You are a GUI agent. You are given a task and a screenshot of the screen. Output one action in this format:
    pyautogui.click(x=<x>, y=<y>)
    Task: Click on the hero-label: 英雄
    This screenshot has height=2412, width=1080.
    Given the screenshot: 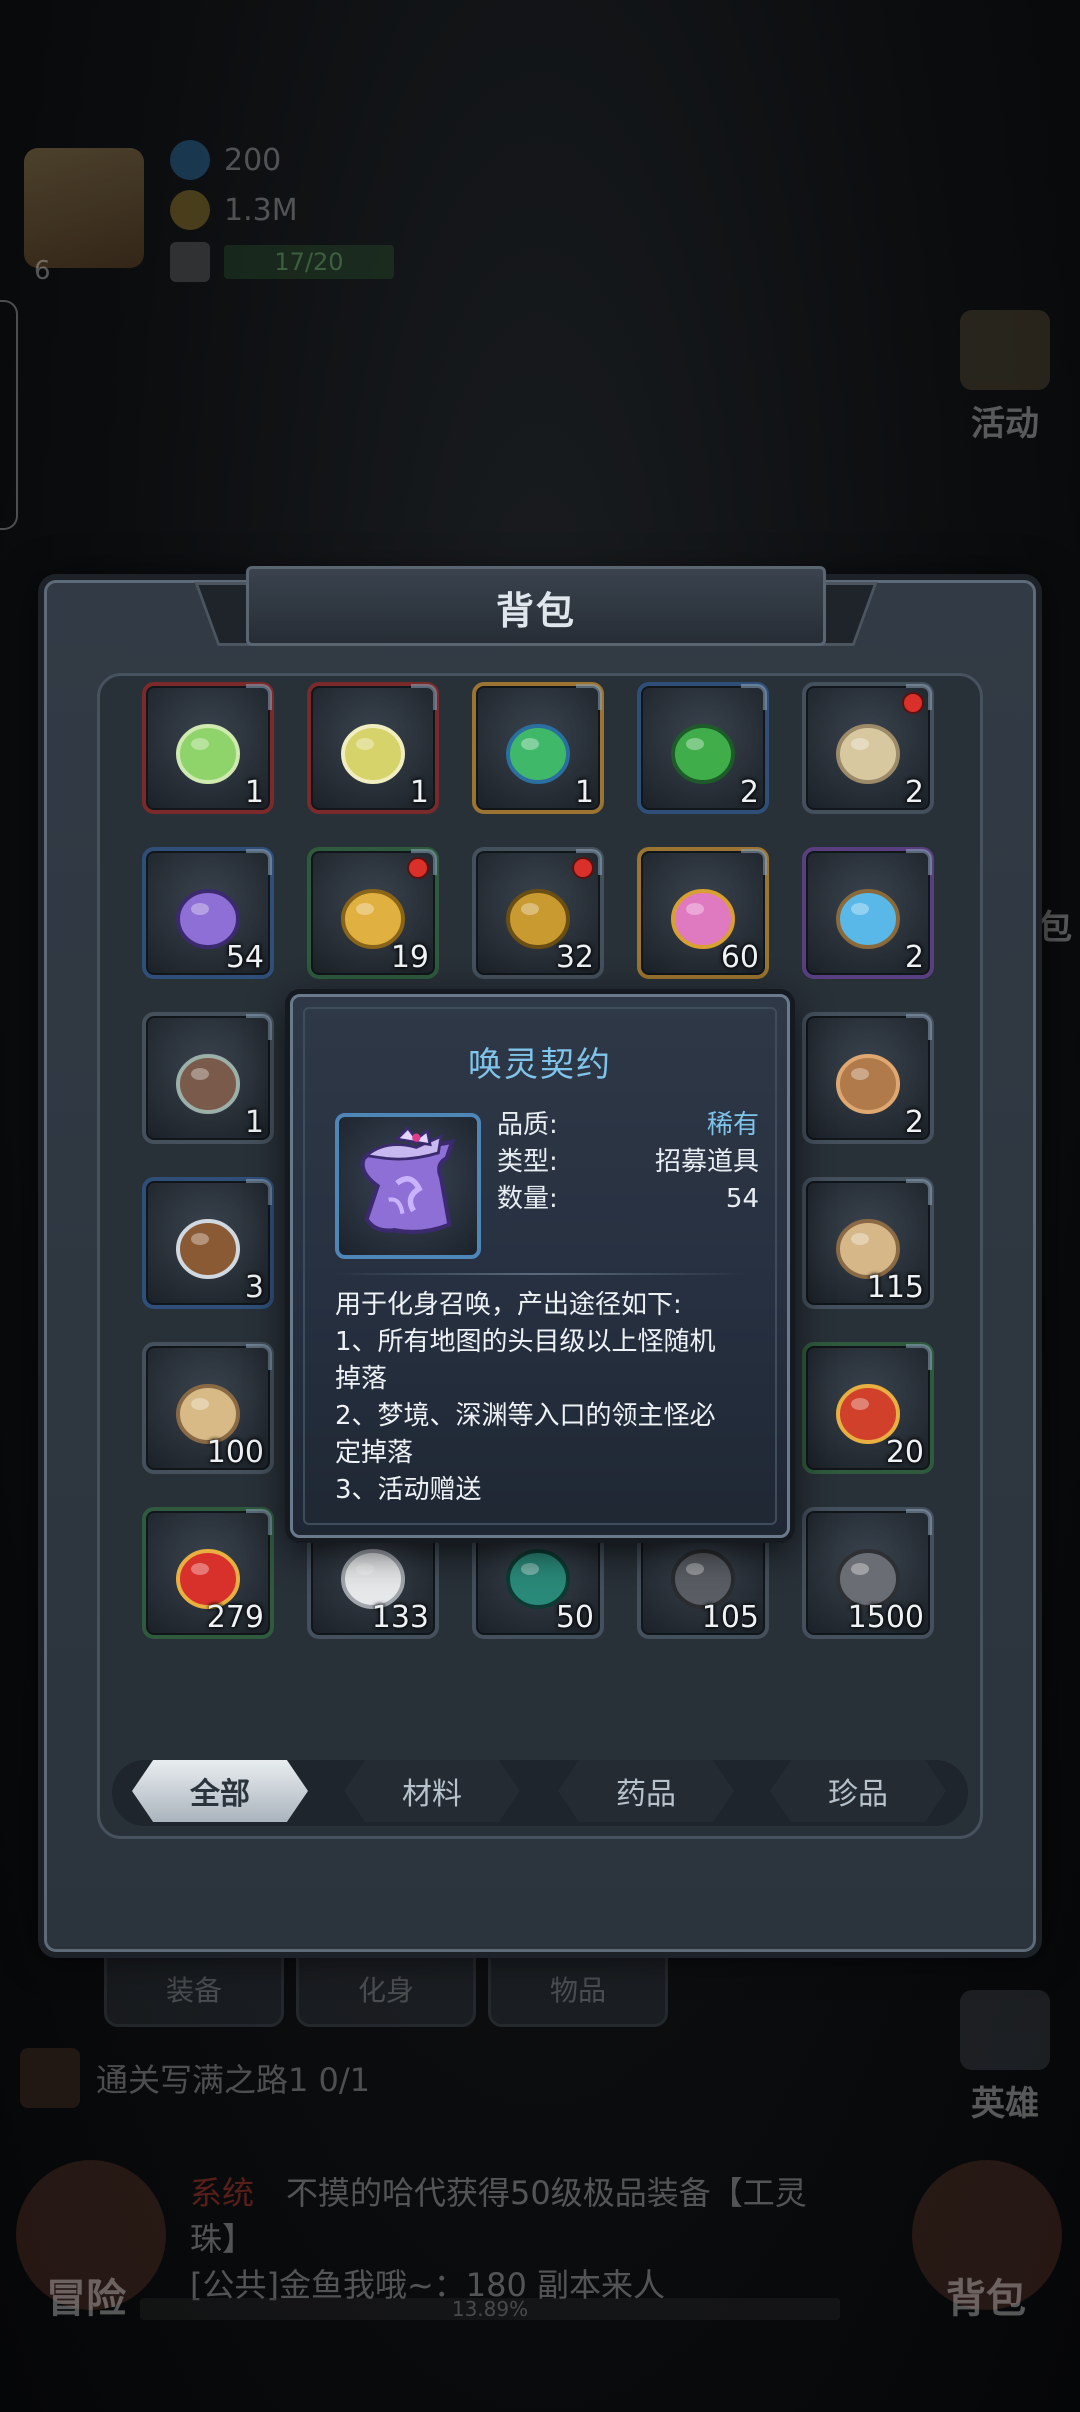 What is the action you would take?
    pyautogui.click(x=1005, y=2104)
    